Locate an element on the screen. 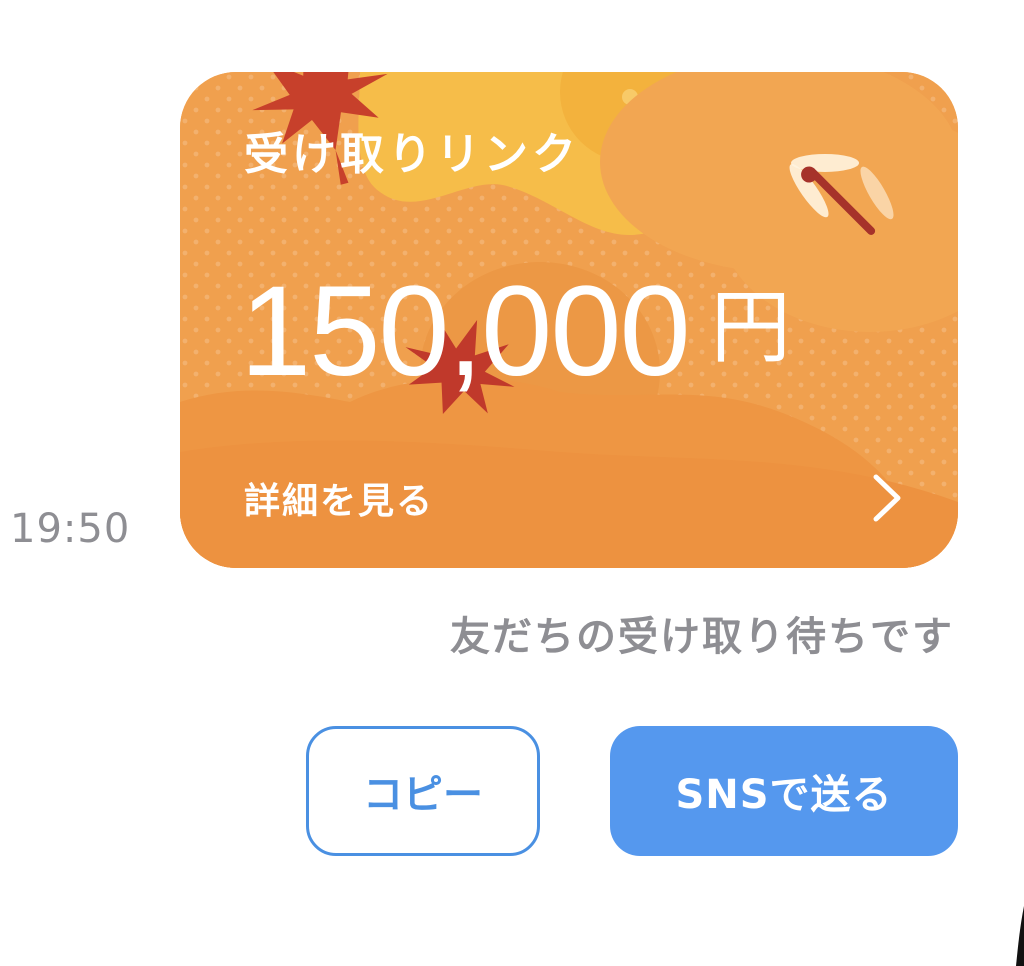  send-via-sns-button: SNSで送る is located at coordinates (784, 791).